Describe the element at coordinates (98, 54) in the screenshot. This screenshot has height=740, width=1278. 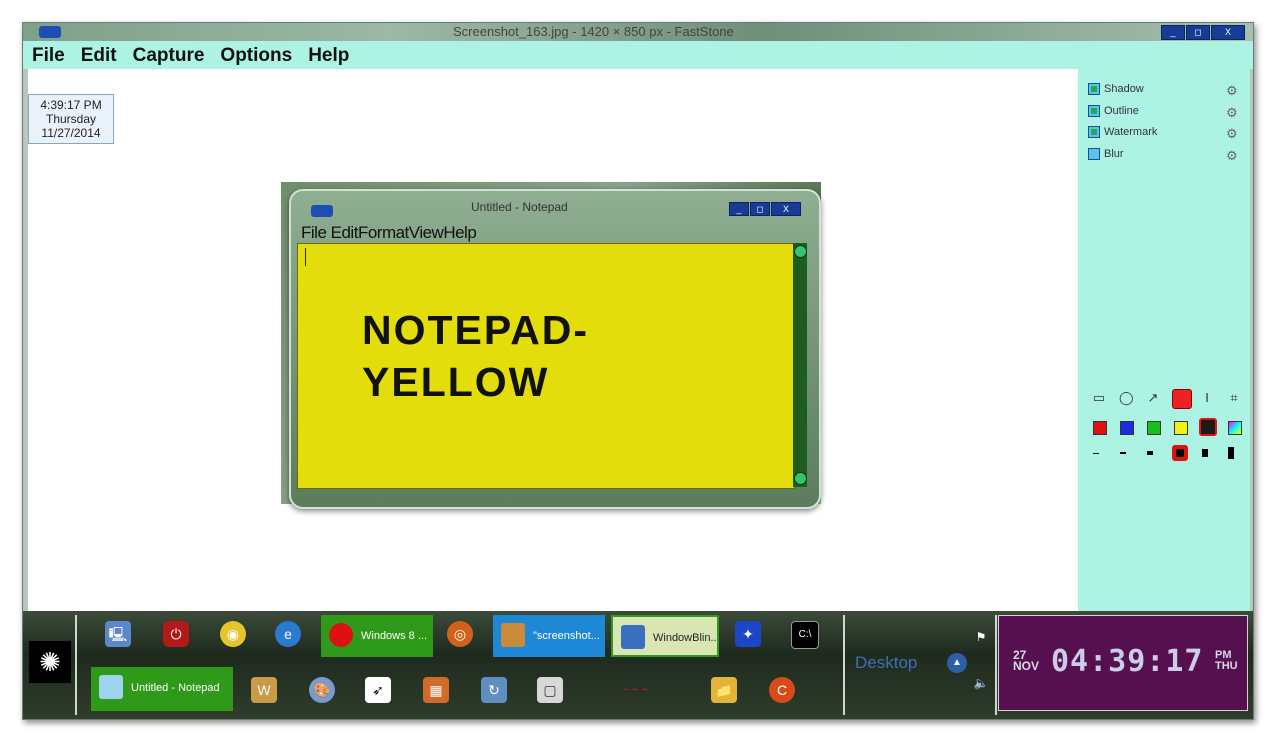
I see `menu-edit: Edit` at that location.